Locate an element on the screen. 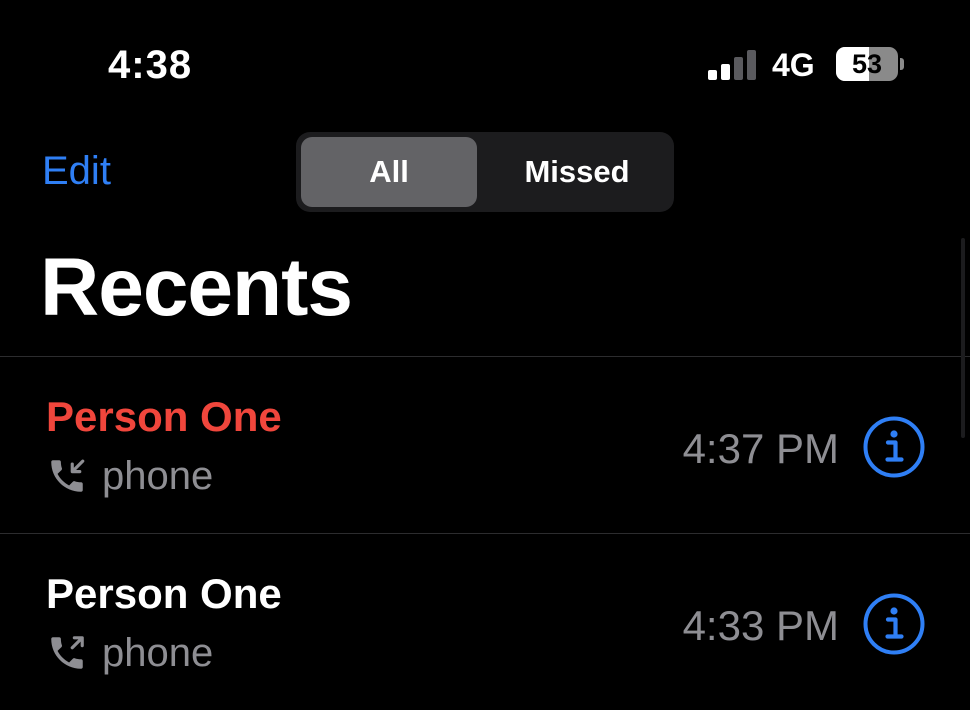 This screenshot has height=710, width=970. recents-filter-control: All Missed is located at coordinates (485, 172).